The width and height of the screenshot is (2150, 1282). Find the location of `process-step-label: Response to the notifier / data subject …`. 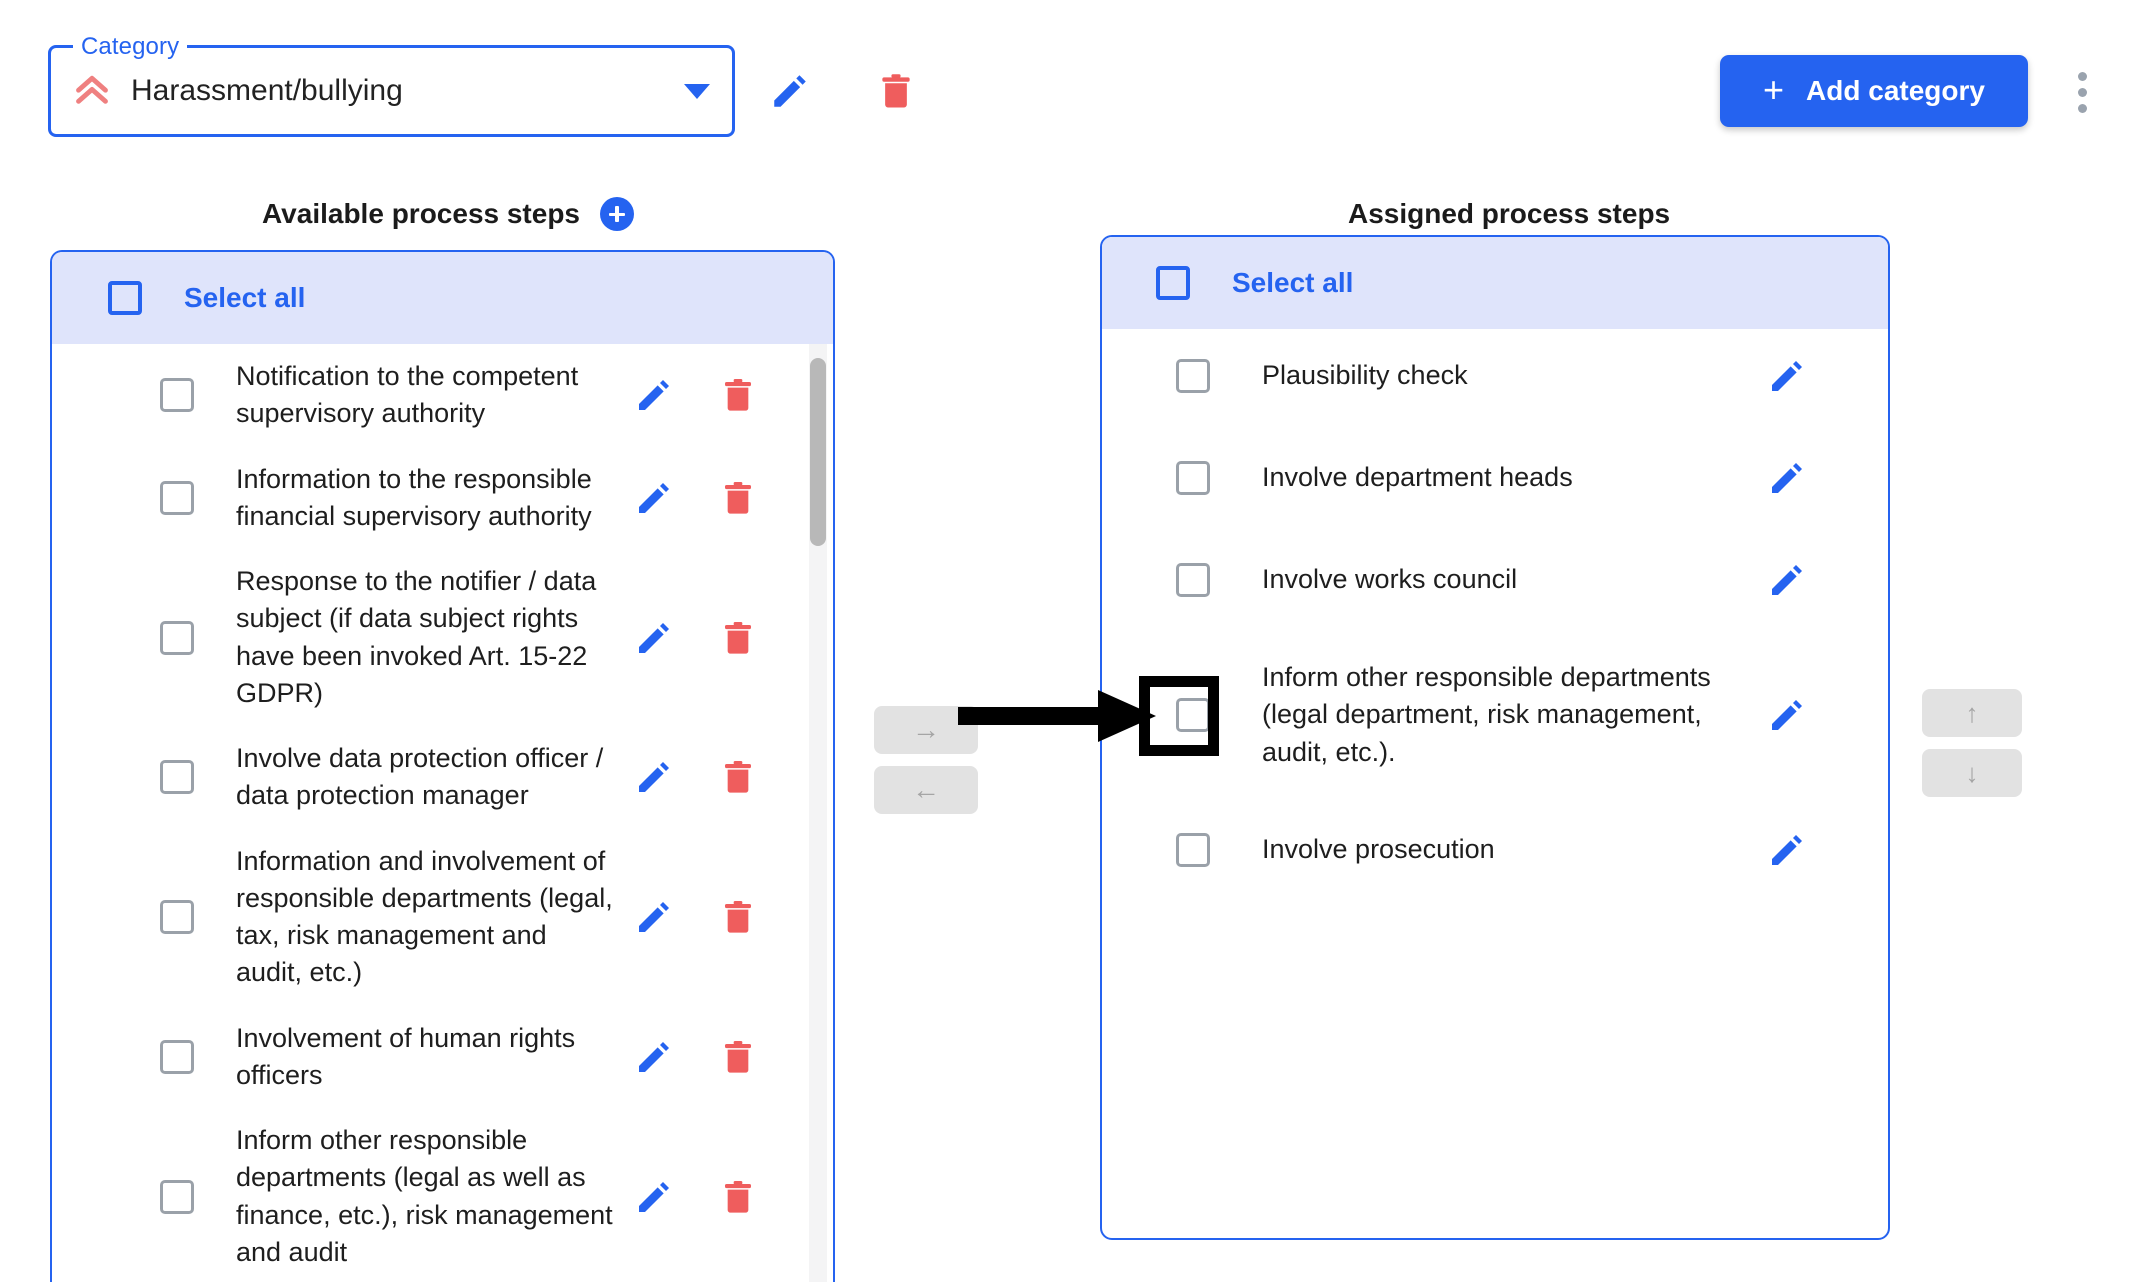

process-step-label: Response to the notifier / data subject … is located at coordinates (416, 637).